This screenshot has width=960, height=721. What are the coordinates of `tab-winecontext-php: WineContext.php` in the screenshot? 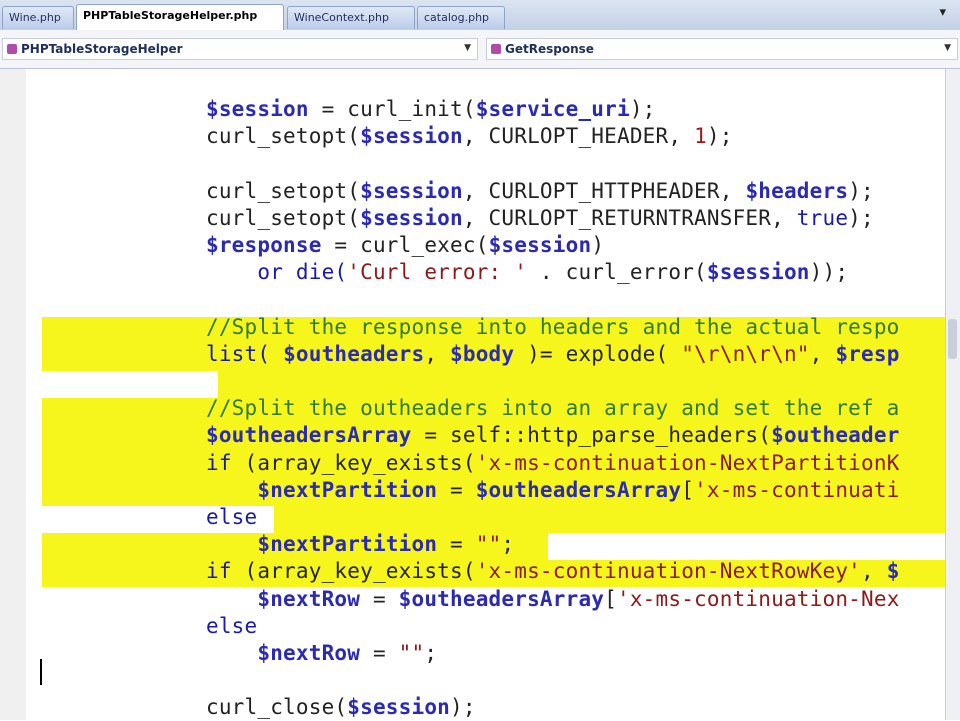 It's located at (351, 17).